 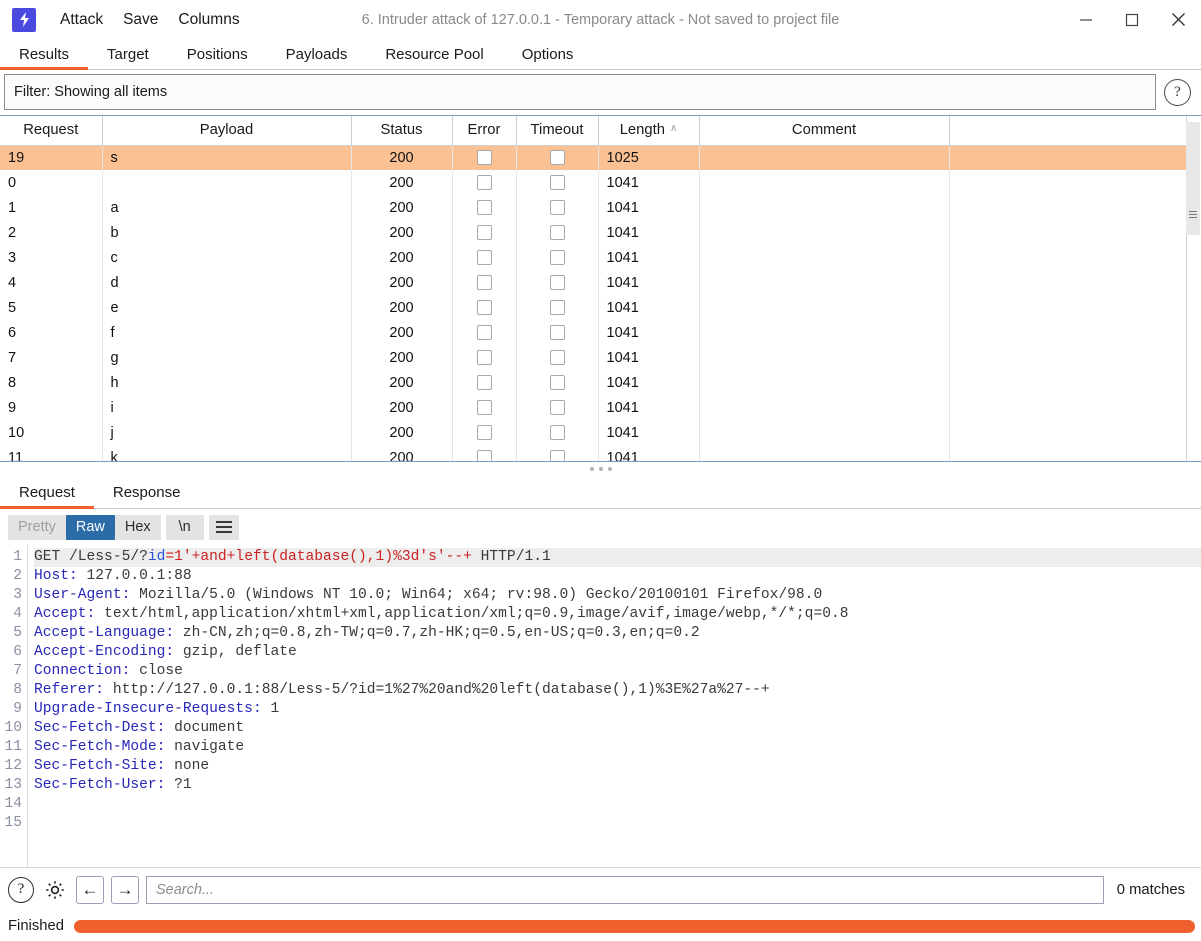 I want to click on tab-target: Target, so click(x=128, y=54).